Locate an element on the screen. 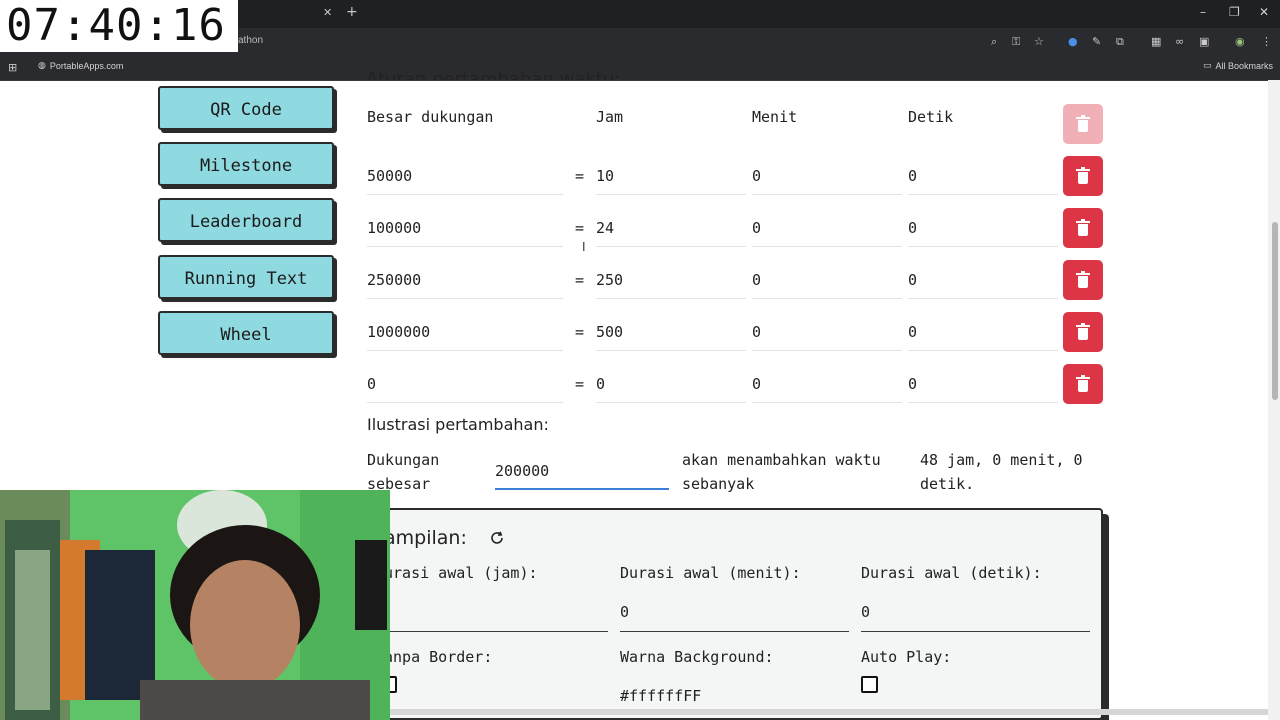 This screenshot has width=1280, height=720. sidebar-item-milestone: Milestone is located at coordinates (246, 164).